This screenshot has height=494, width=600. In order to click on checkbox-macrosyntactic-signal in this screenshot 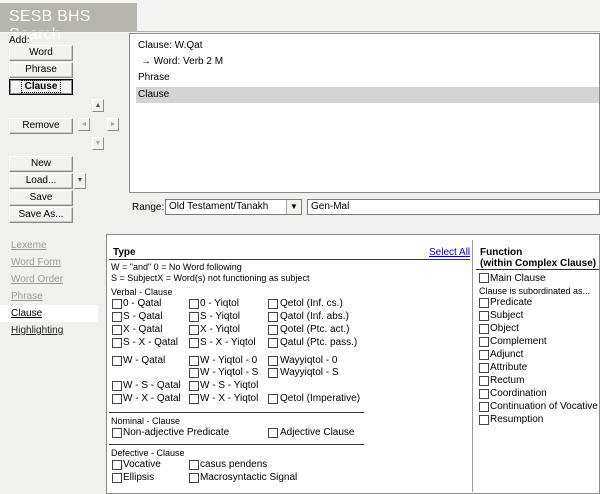, I will do `click(194, 478)`.